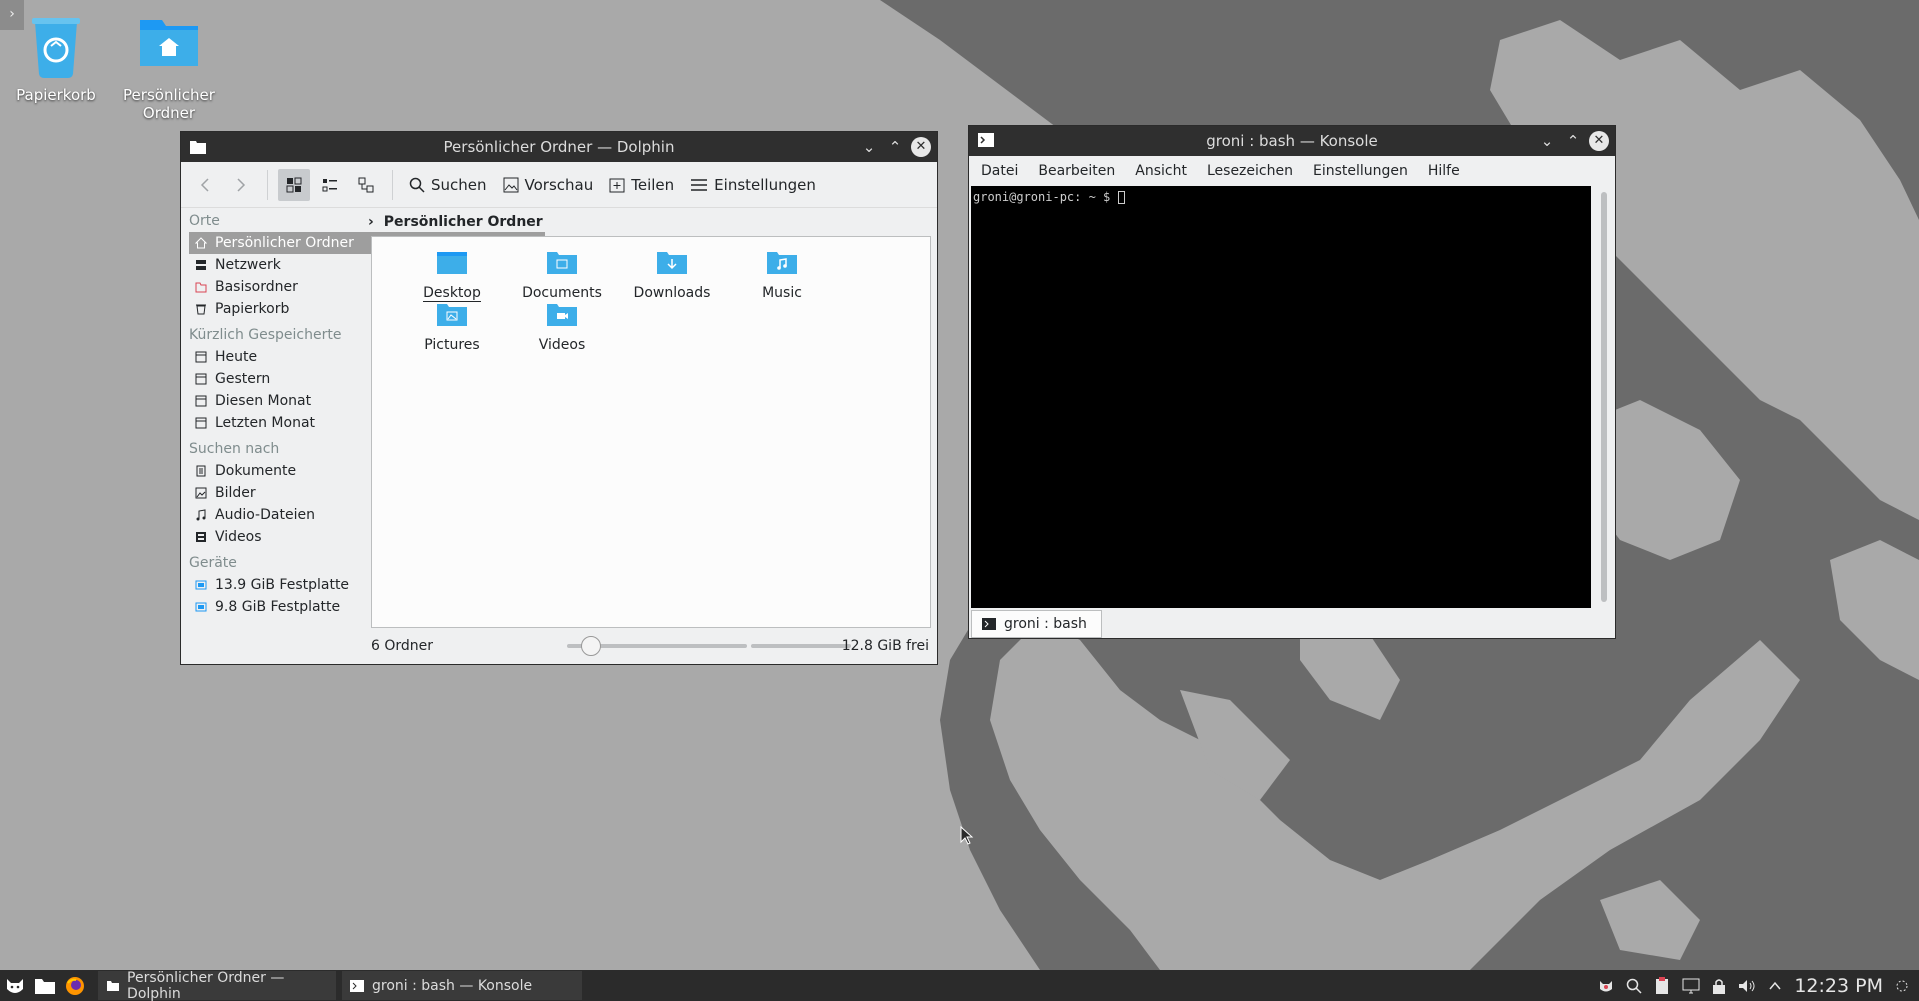 The width and height of the screenshot is (1919, 1001). What do you see at coordinates (1902, 986) in the screenshot?
I see `desktop-toolbox-icon` at bounding box center [1902, 986].